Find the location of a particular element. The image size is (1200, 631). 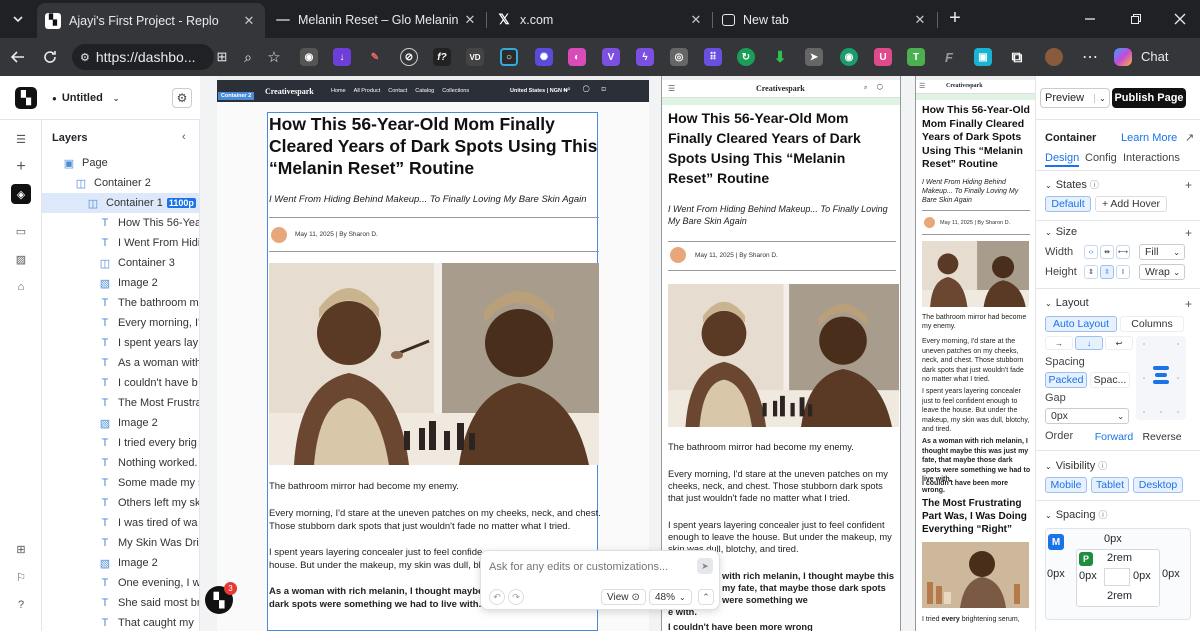

spacing-section: ⌄ Spacing ⓘ is located at coordinates (1076, 514).